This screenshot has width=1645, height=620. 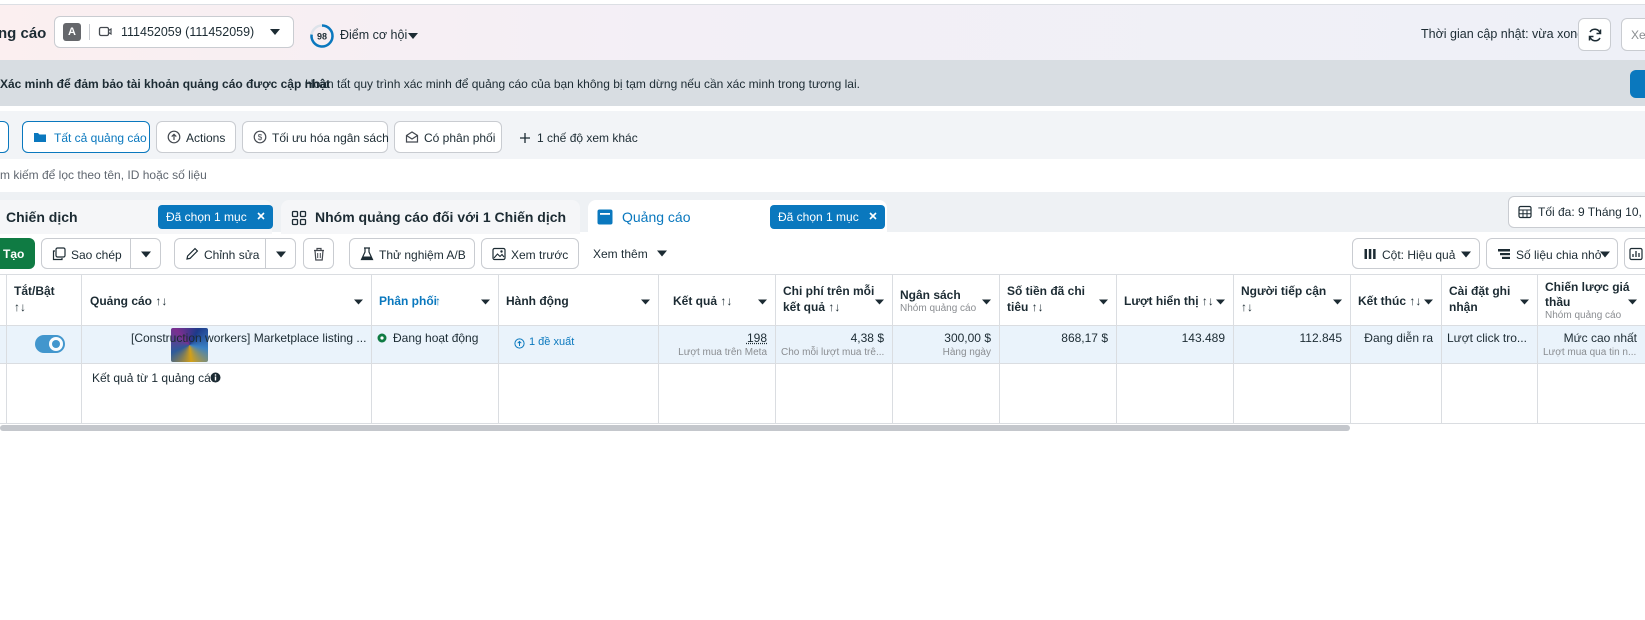 I want to click on edit-options-button, so click(x=280, y=253).